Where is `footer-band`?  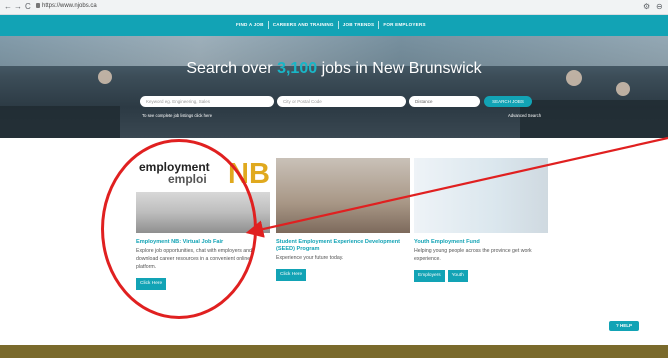 footer-band is located at coordinates (334, 351).